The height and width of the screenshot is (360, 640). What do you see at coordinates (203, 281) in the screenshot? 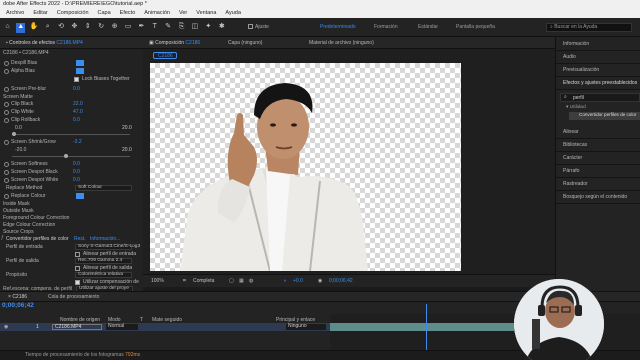
I see `resolution-dropdown: Completa` at bounding box center [203, 281].